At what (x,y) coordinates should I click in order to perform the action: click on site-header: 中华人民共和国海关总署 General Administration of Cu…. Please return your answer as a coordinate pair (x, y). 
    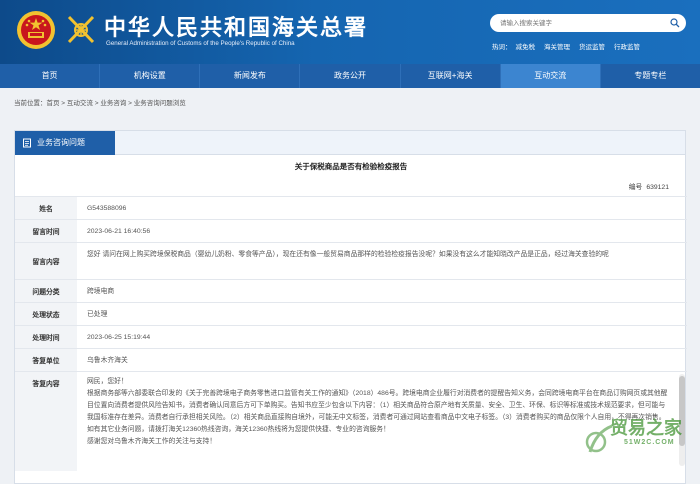
    Looking at the image, I should click on (350, 32).